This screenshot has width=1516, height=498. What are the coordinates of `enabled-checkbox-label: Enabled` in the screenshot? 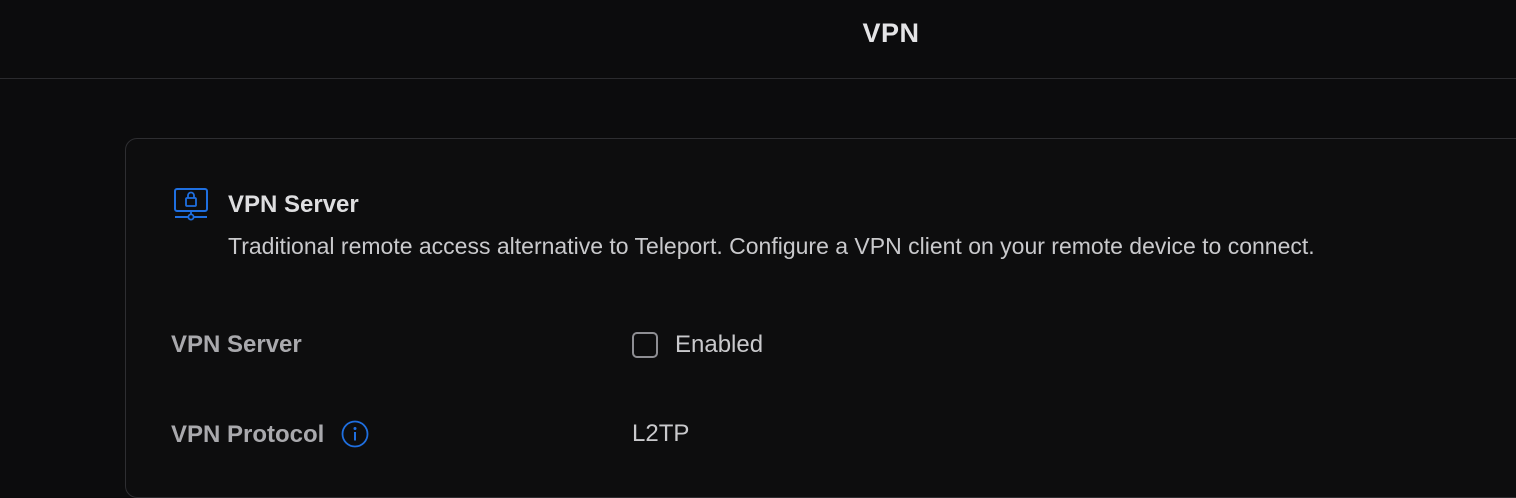 It's located at (719, 345).